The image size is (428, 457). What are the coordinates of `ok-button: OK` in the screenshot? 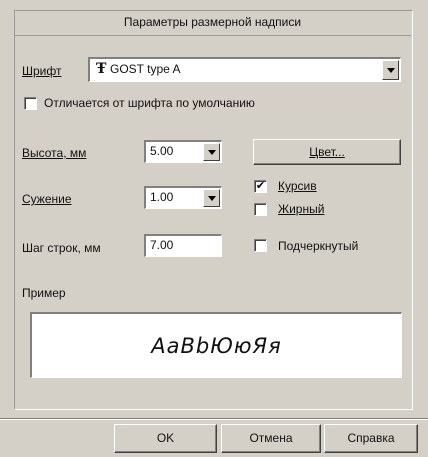 It's located at (165, 438).